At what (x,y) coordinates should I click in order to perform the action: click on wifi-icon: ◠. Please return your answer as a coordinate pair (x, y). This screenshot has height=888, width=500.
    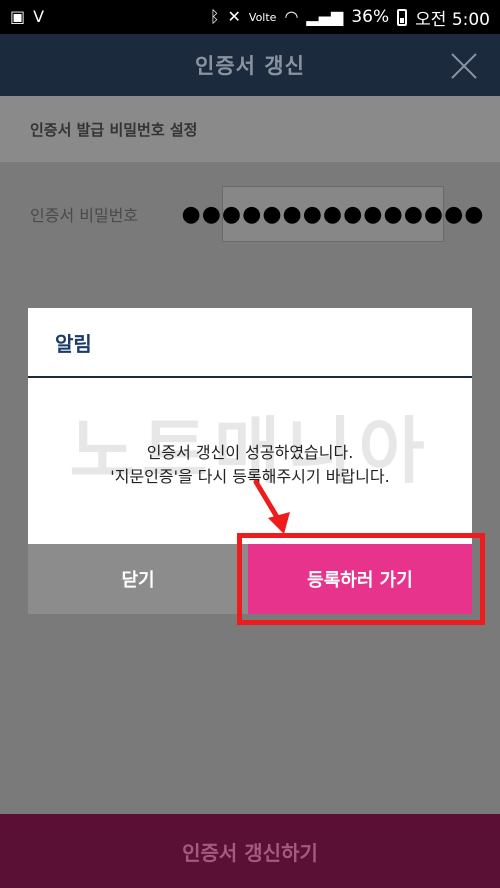
    Looking at the image, I should click on (291, 16).